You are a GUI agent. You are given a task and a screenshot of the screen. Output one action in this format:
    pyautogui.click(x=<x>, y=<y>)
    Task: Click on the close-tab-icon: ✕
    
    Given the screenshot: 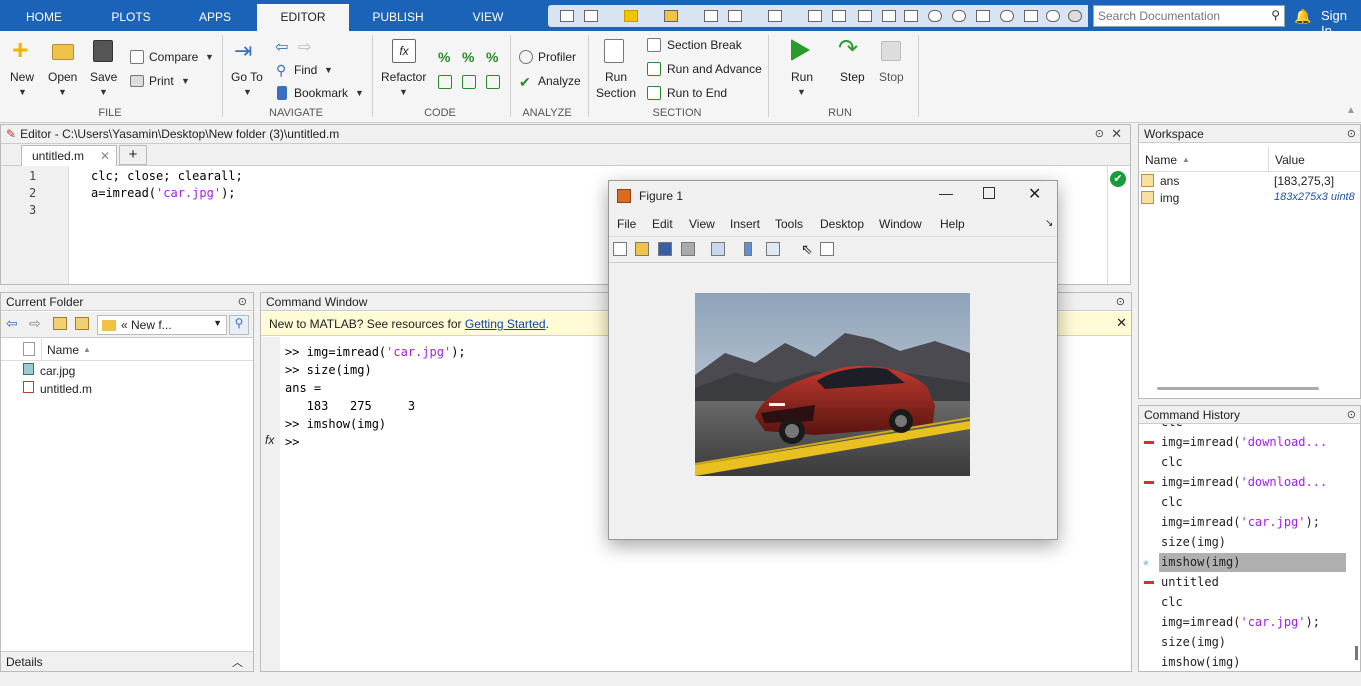 What is the action you would take?
    pyautogui.click(x=105, y=156)
    